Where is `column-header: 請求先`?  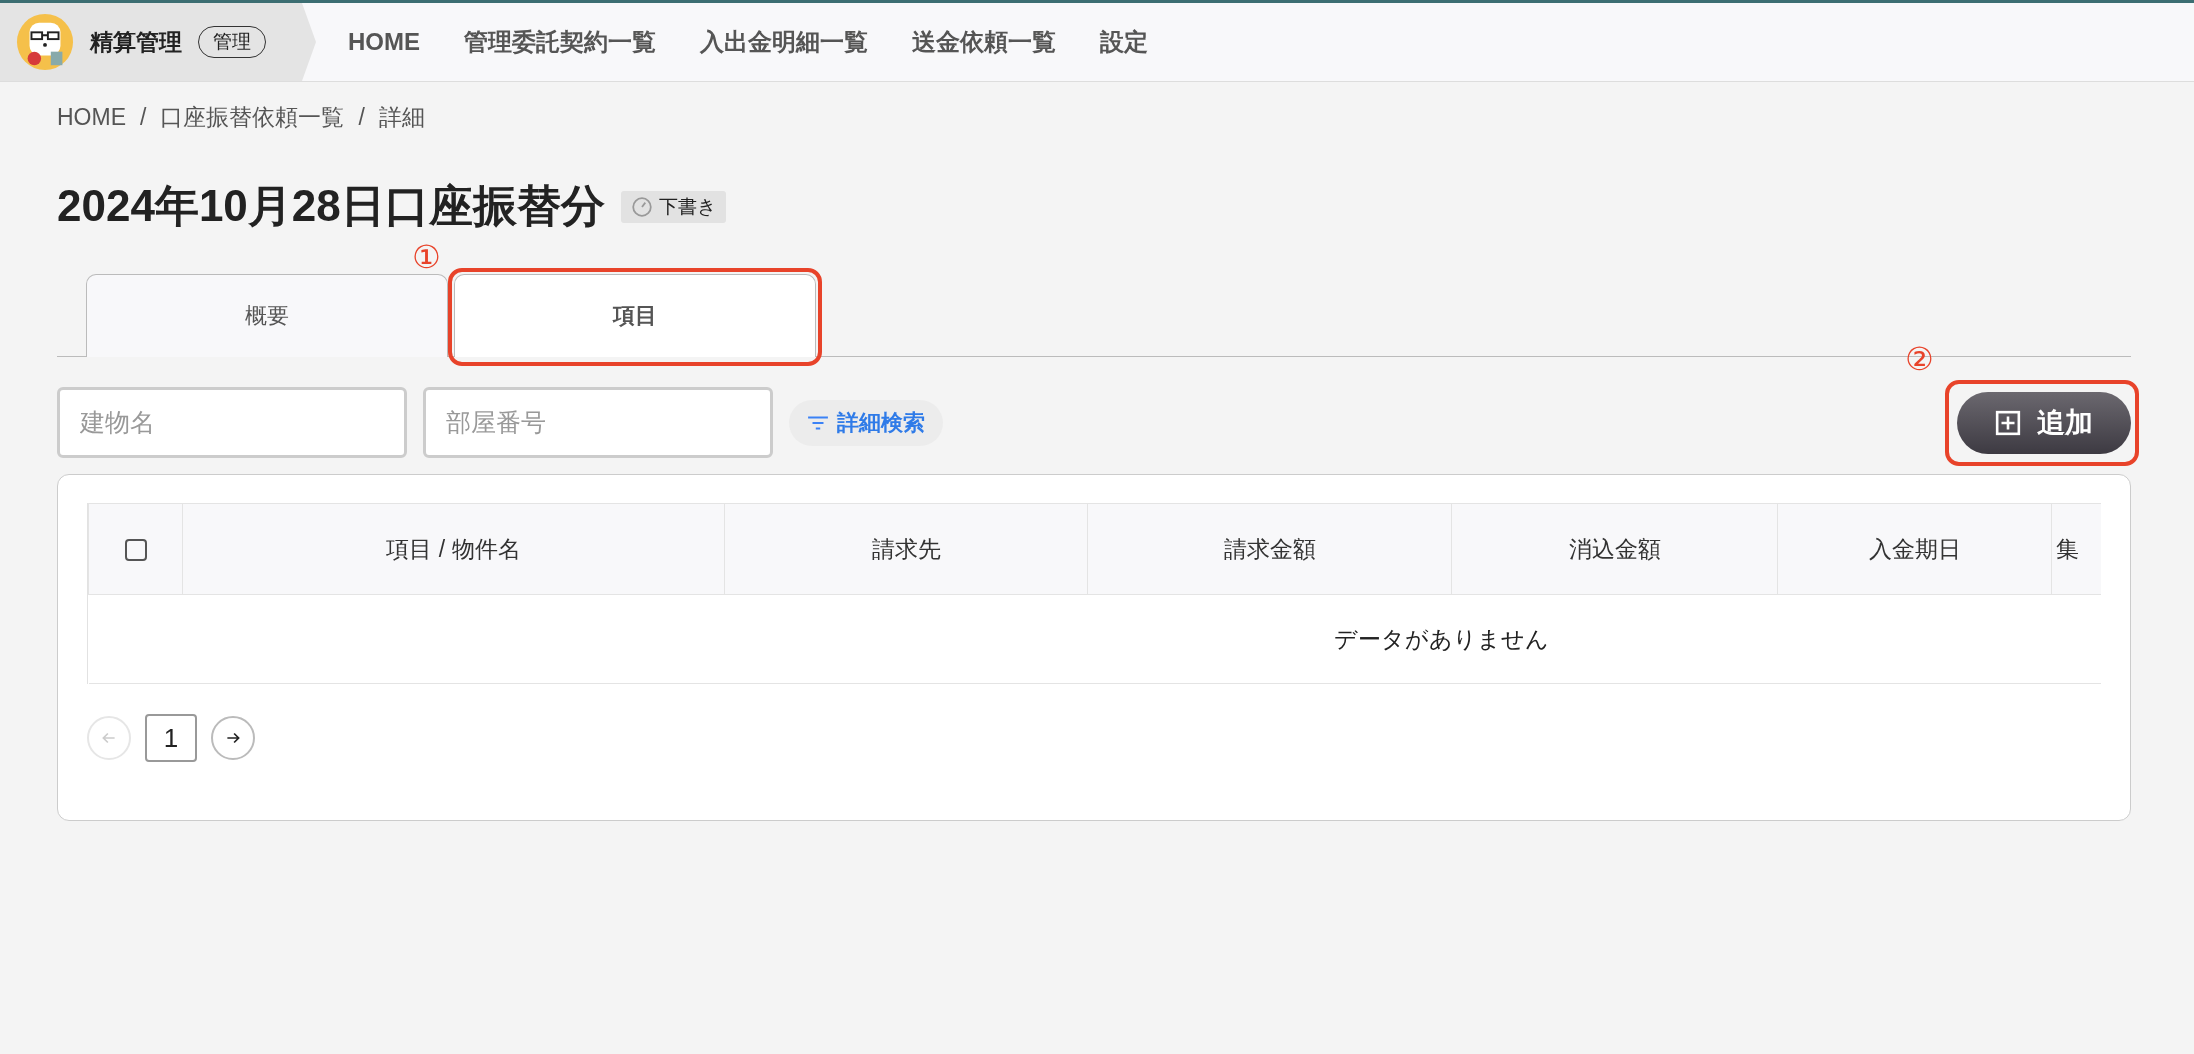 column-header: 請求先 is located at coordinates (906, 549).